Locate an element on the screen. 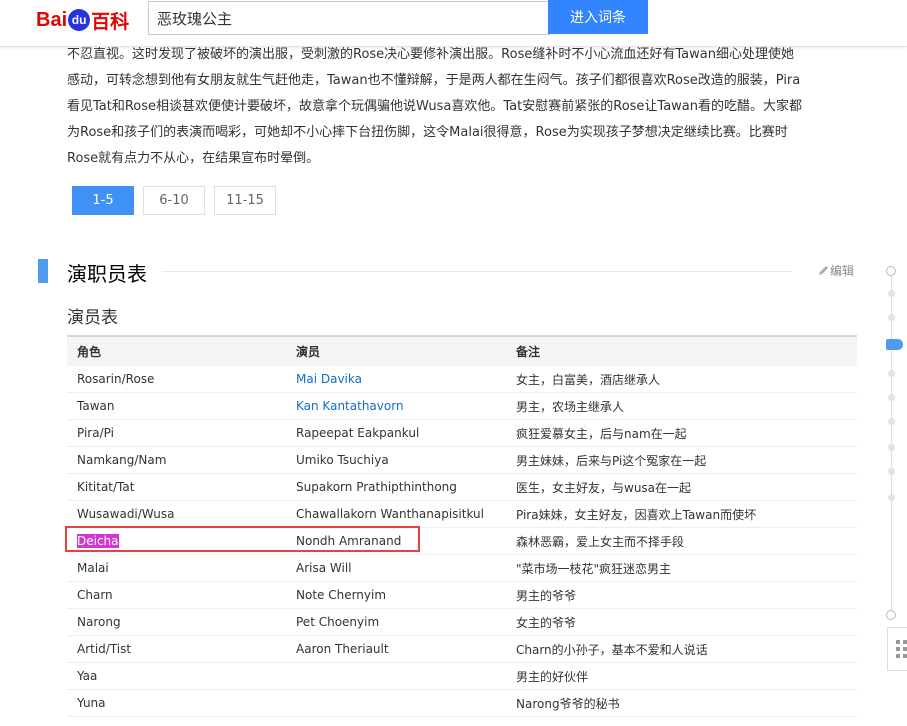 Image resolution: width=907 pixels, height=726 pixels. cell-note: 医生，女主好友，与wusa在一起 is located at coordinates (681, 487).